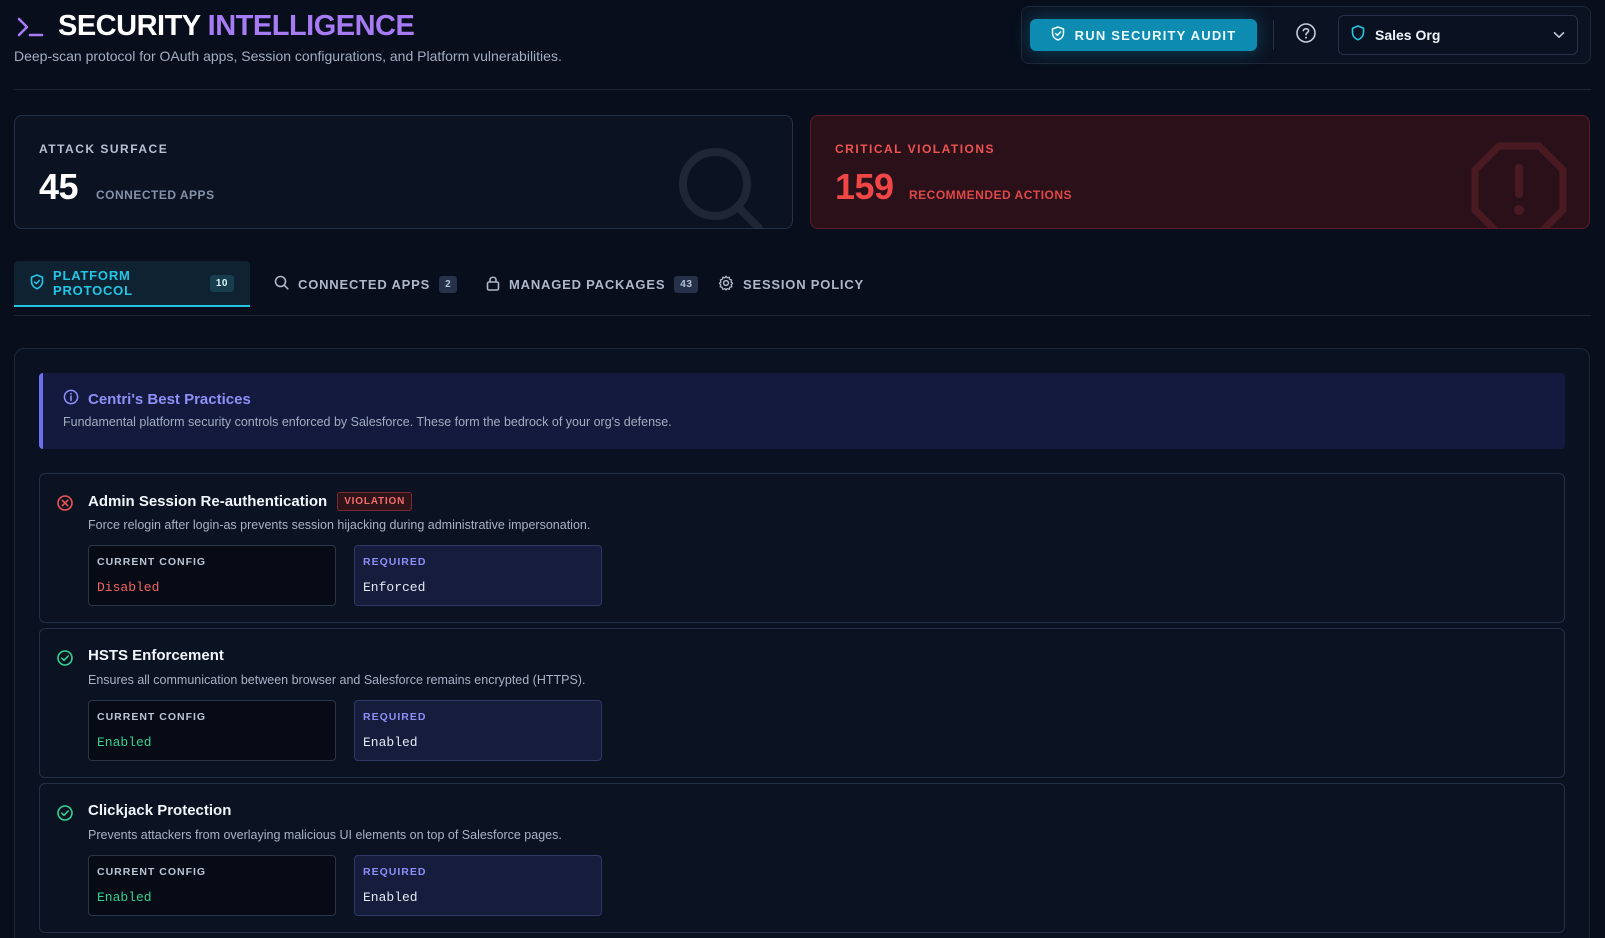 The width and height of the screenshot is (1605, 938). What do you see at coordinates (1458, 35) in the screenshot?
I see `org-selector: Sales Org` at bounding box center [1458, 35].